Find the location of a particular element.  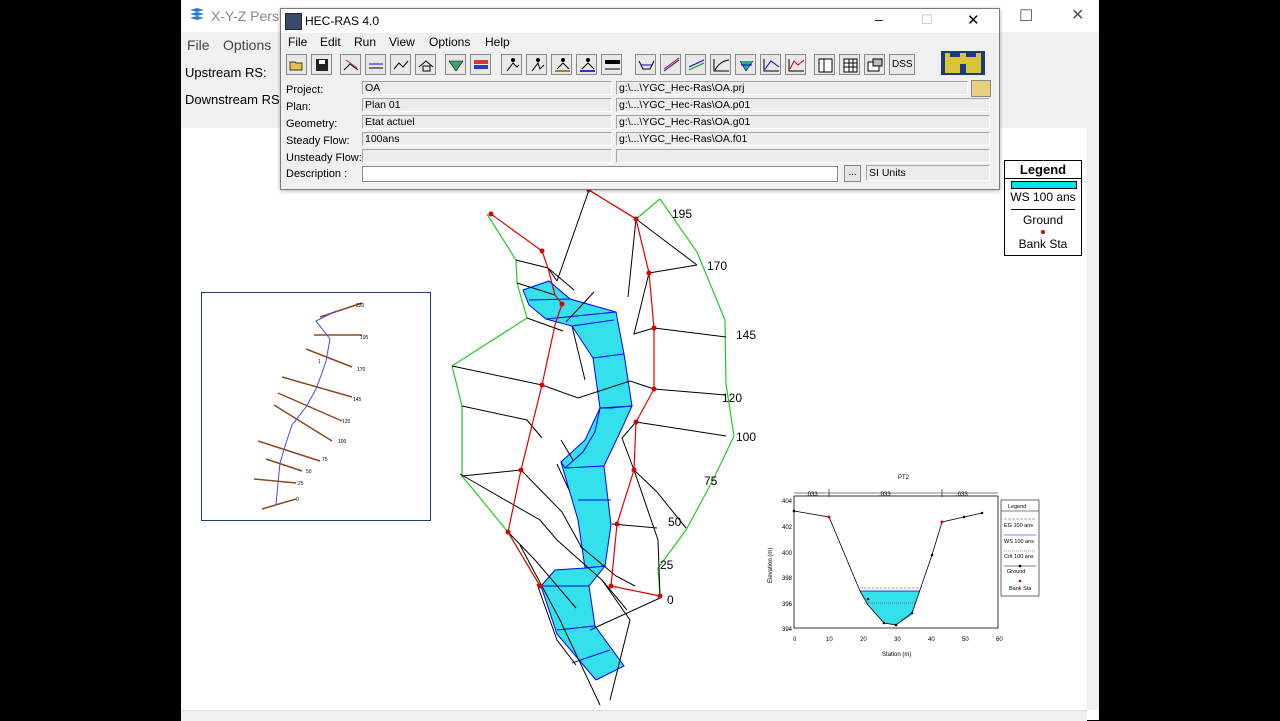

unsteady-flow-value is located at coordinates (487, 156).